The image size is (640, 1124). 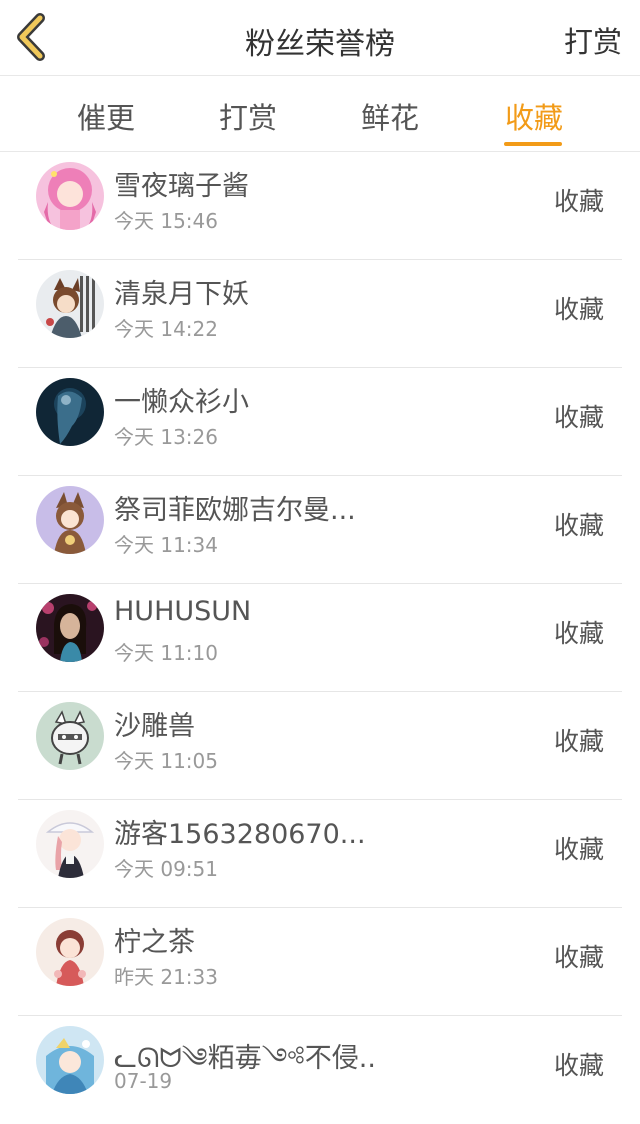 I want to click on tip-button: 打赏, so click(x=593, y=40).